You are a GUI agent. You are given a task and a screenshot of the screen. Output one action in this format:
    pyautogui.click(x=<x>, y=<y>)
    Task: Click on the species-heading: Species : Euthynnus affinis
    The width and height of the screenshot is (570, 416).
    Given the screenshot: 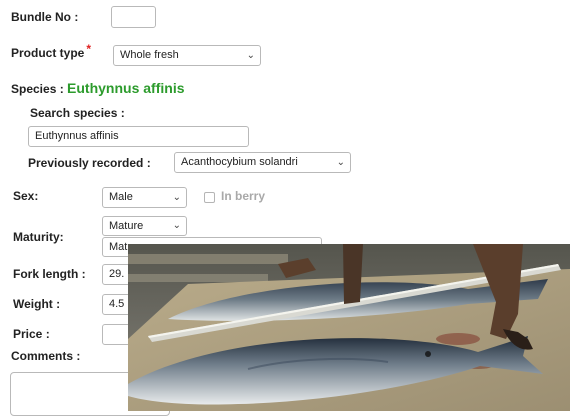 What is the action you would take?
    pyautogui.click(x=98, y=88)
    